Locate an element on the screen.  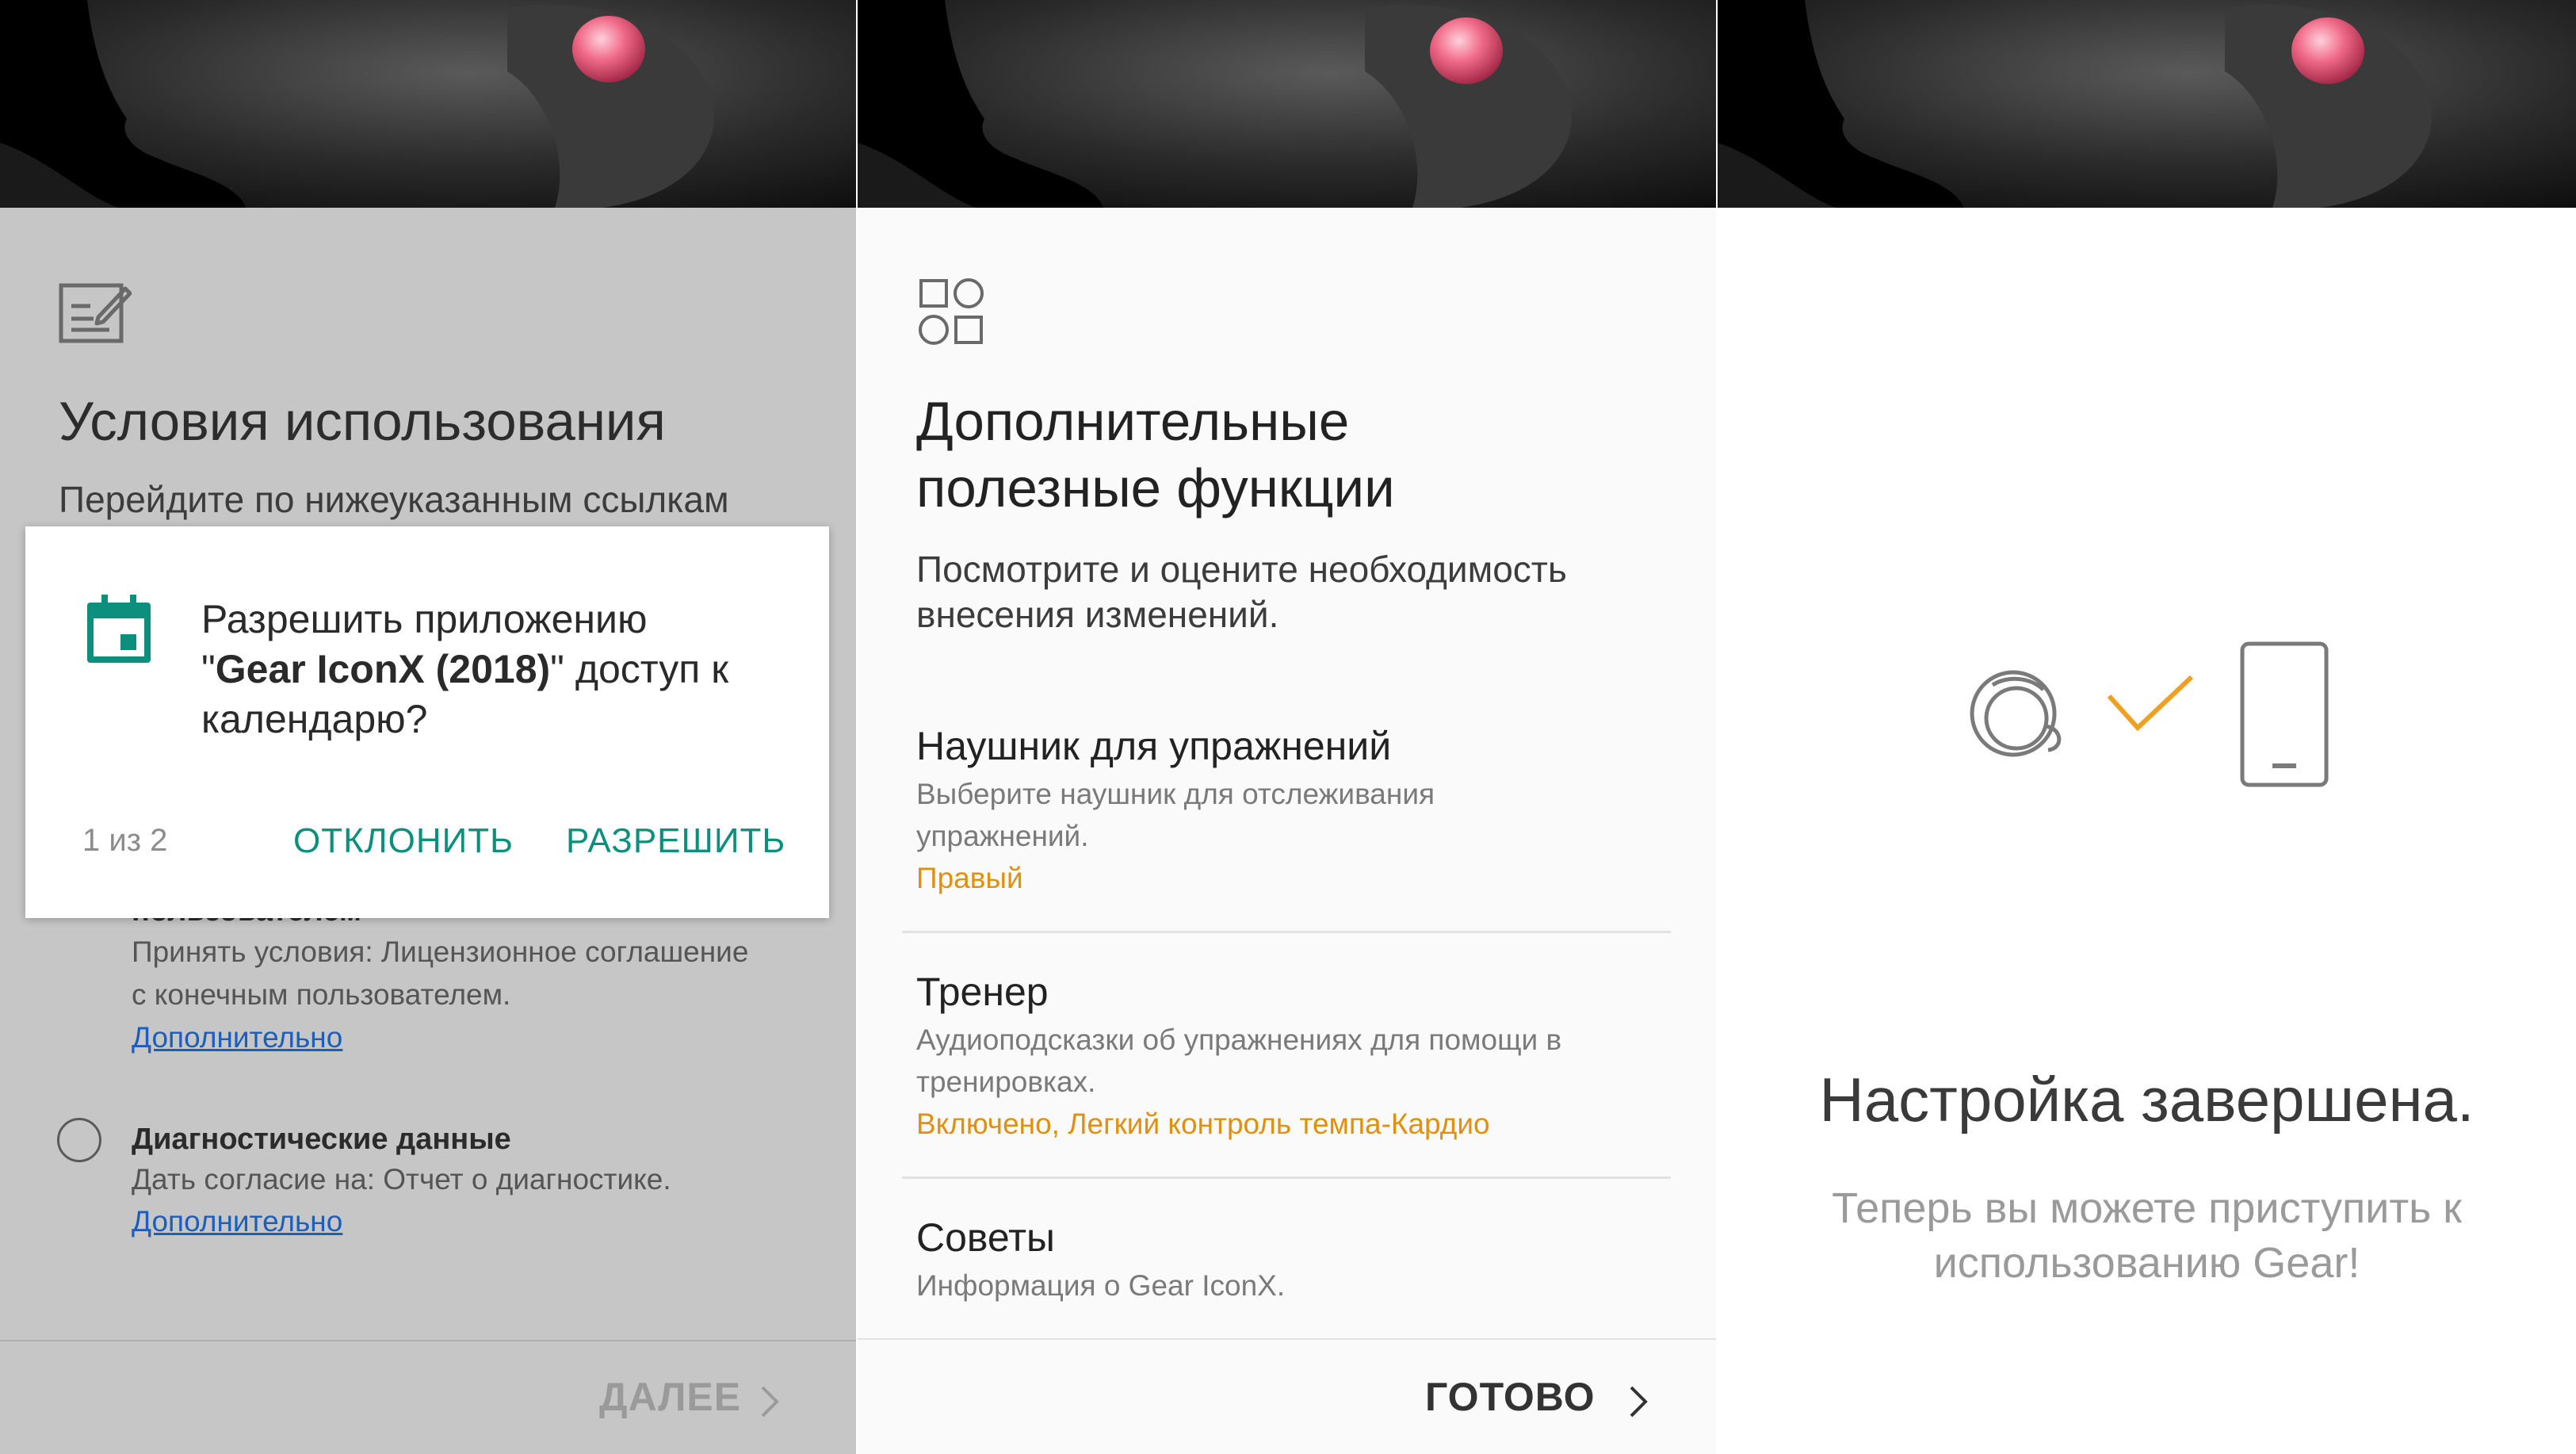
eula-more-link: Дополнительно is located at coordinates (237, 1037).